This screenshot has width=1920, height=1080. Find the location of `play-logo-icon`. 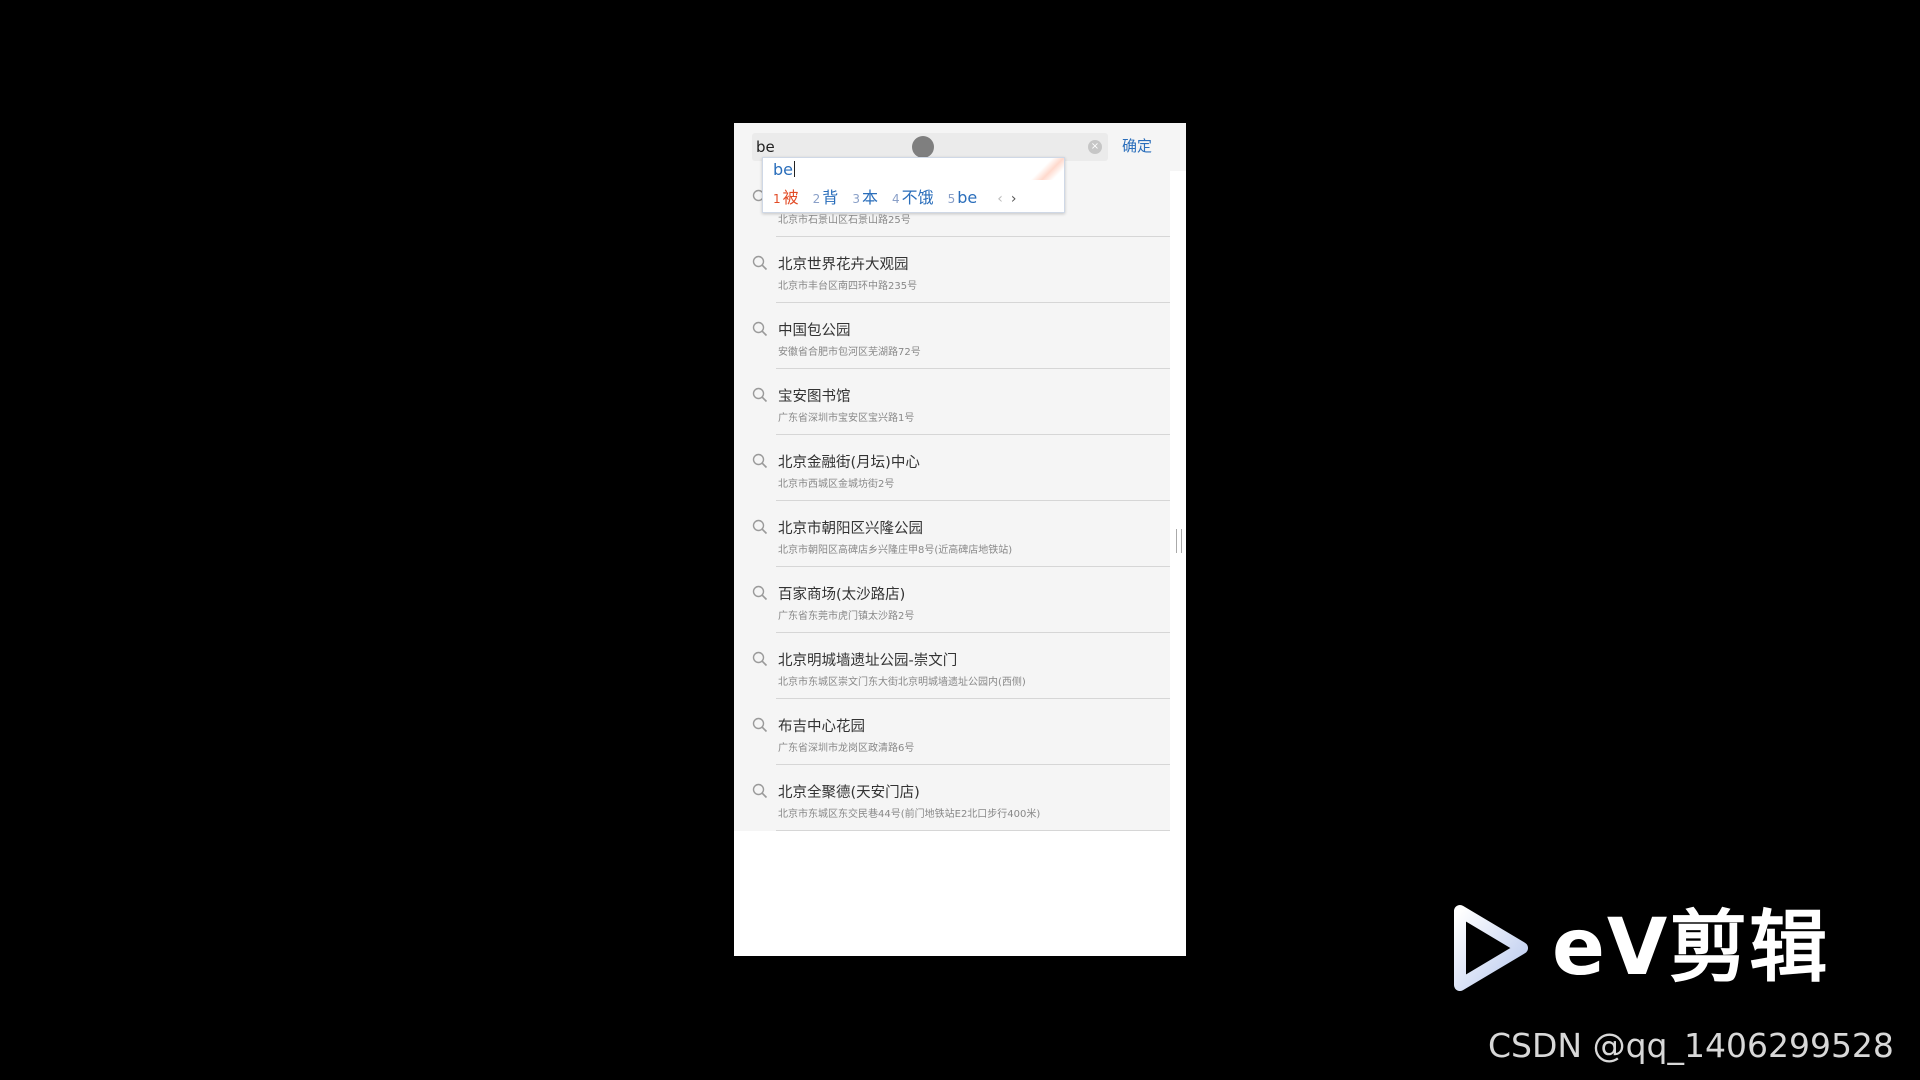

play-logo-icon is located at coordinates (1491, 948).